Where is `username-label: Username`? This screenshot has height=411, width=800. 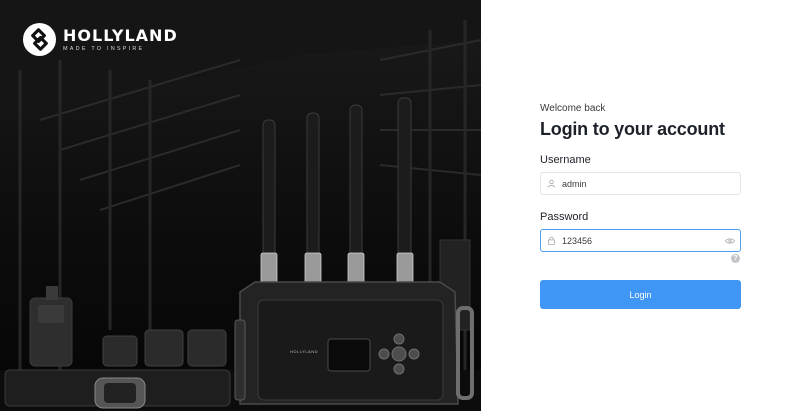
username-label: Username is located at coordinates (565, 160).